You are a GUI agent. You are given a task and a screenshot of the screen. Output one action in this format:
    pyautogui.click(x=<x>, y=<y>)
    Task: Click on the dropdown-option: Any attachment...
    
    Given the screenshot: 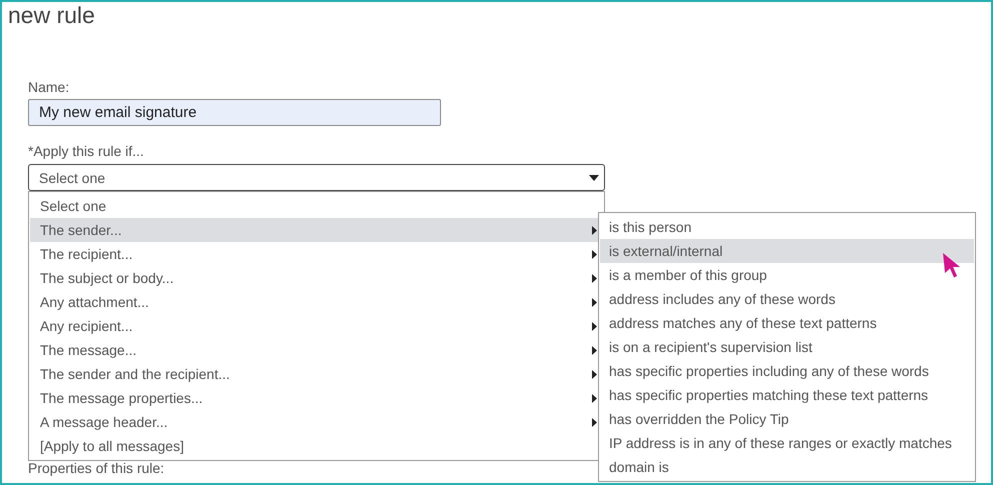 What is the action you would take?
    pyautogui.click(x=316, y=302)
    